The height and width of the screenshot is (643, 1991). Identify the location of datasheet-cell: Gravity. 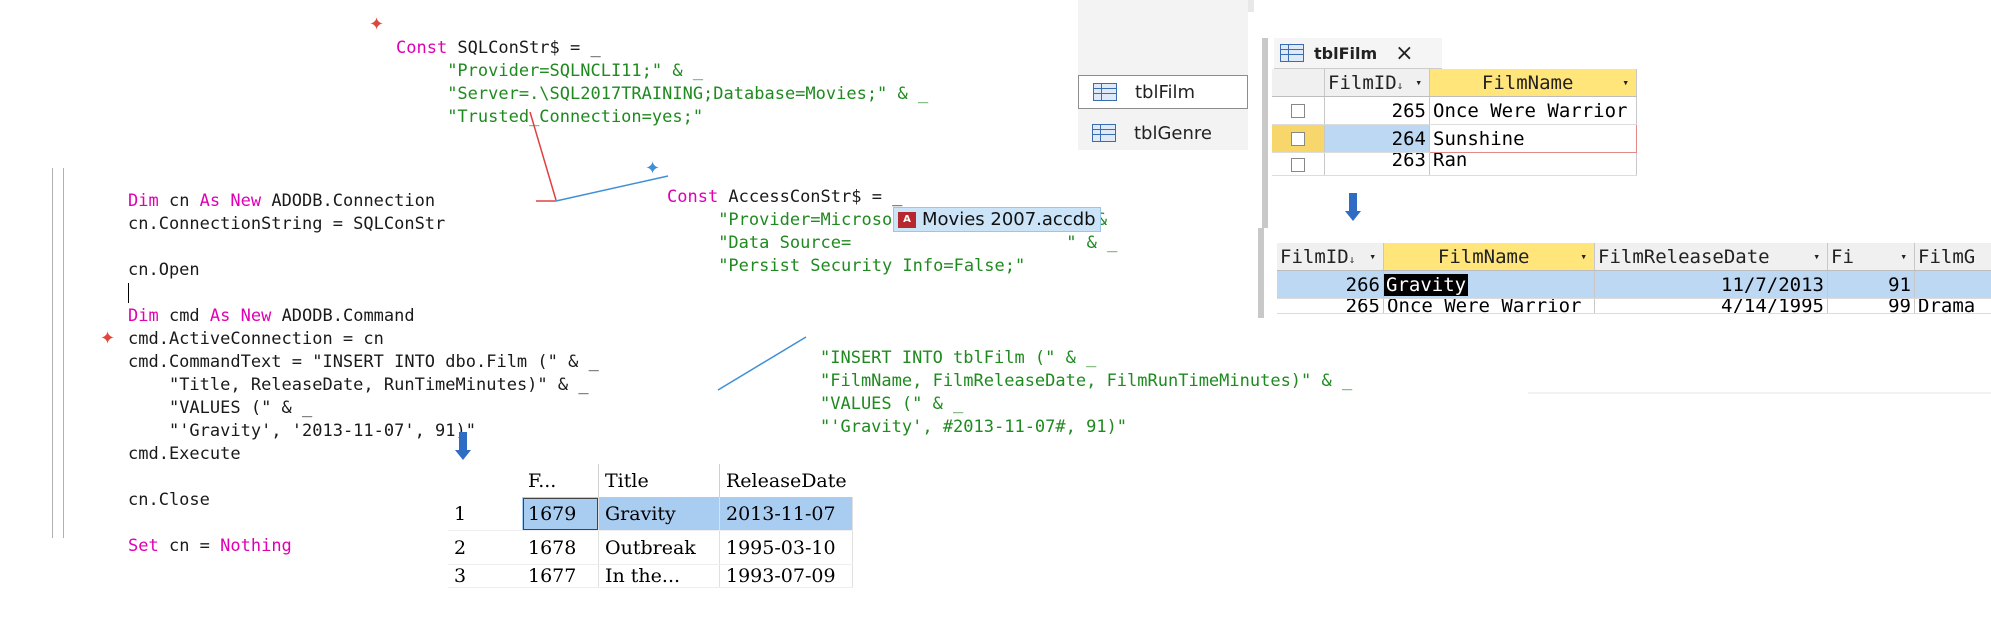
(1489, 284).